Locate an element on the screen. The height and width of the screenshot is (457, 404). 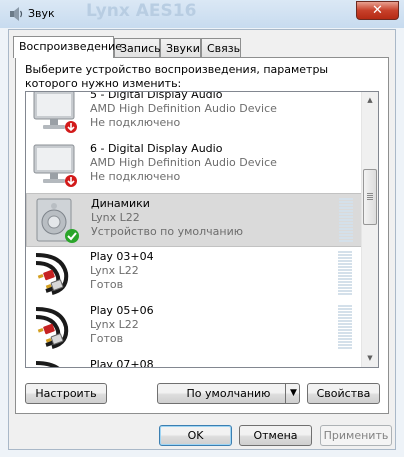
ok-button-label: OK is located at coordinates (195, 435).